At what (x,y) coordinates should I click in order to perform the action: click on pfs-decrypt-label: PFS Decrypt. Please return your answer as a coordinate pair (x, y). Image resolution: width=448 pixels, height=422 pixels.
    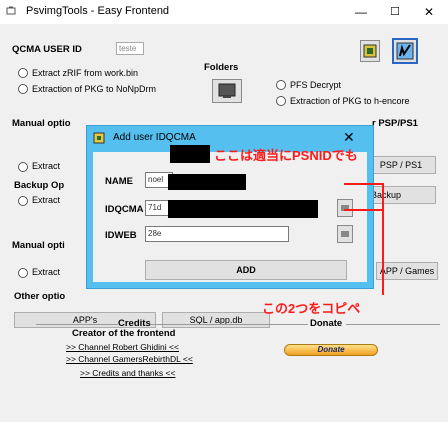
    Looking at the image, I should click on (316, 85).